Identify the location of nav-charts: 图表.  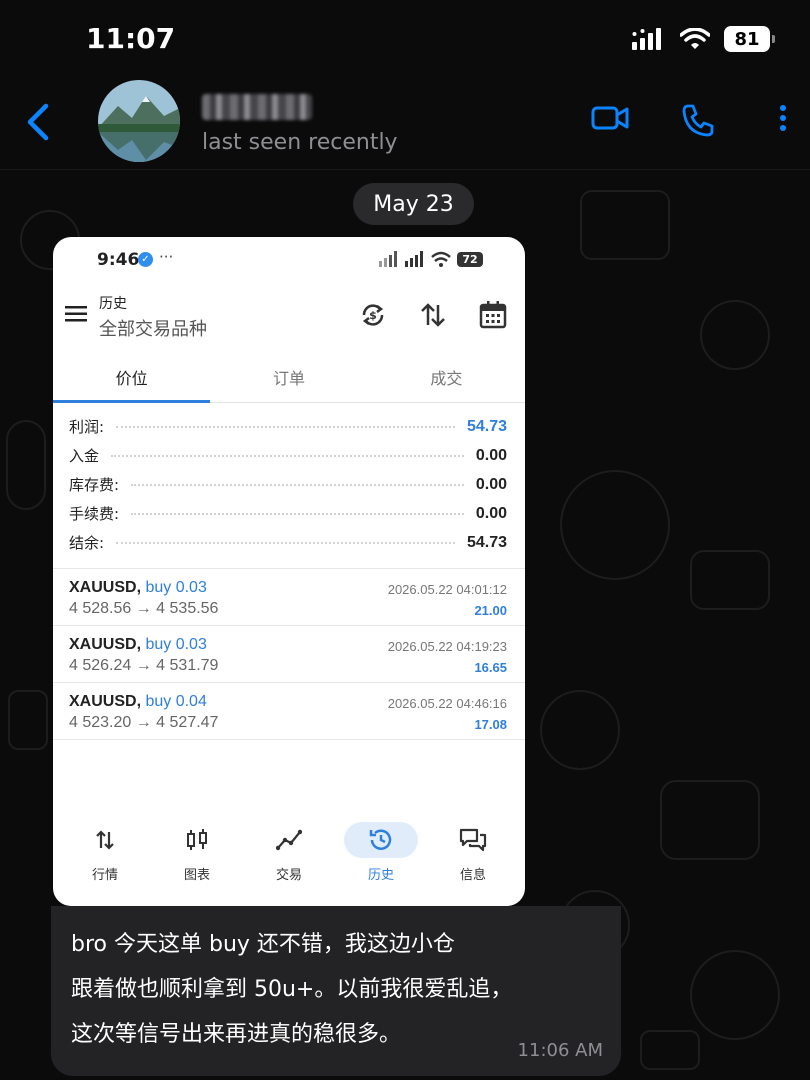
(197, 857).